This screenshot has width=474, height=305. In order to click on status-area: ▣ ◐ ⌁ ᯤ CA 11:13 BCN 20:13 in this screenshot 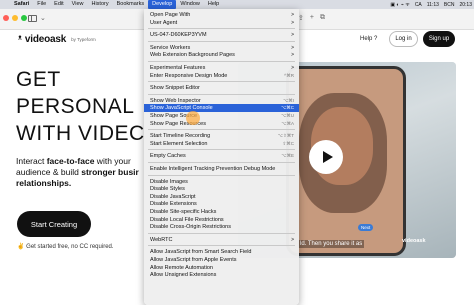, I will do `click(431, 4)`.